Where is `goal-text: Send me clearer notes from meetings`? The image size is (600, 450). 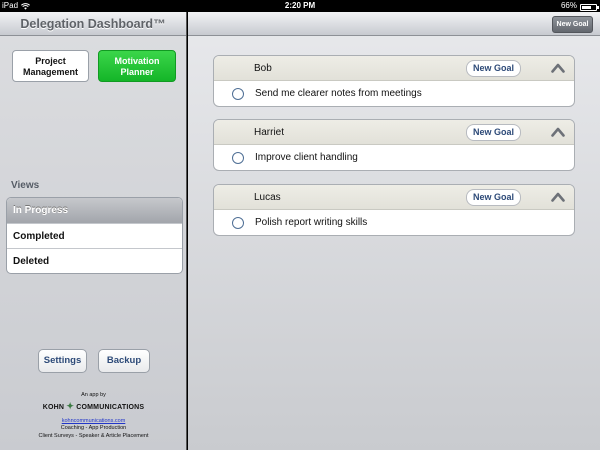
goal-text: Send me clearer notes from meetings is located at coordinates (338, 93).